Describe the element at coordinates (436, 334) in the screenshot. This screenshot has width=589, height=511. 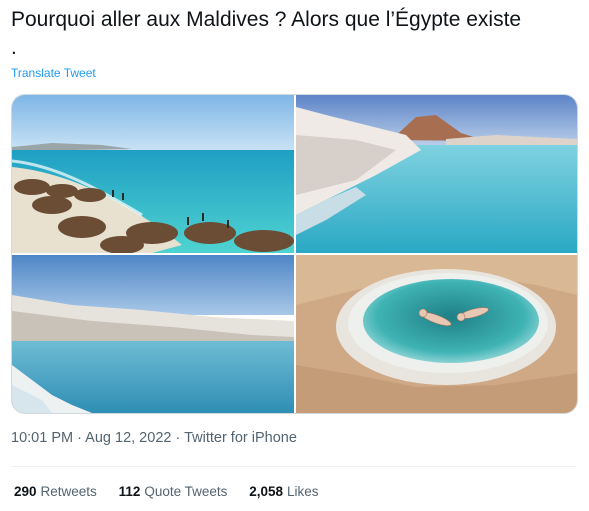
I see `photo-salt-pool` at that location.